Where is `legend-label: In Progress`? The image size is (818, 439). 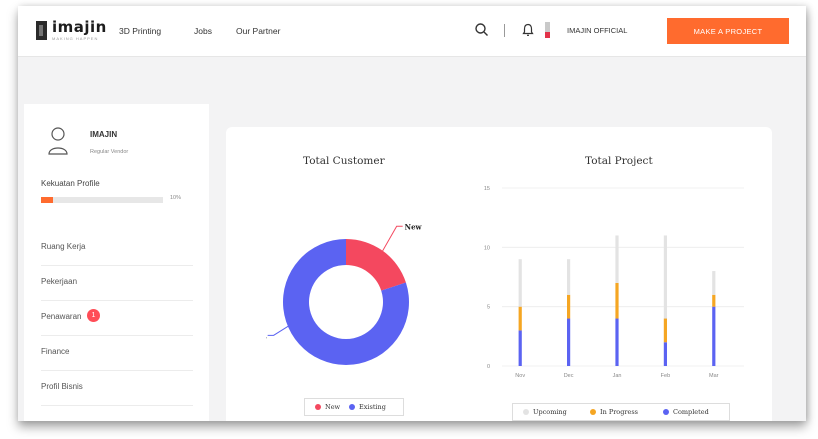
legend-label: In Progress is located at coordinates (619, 412).